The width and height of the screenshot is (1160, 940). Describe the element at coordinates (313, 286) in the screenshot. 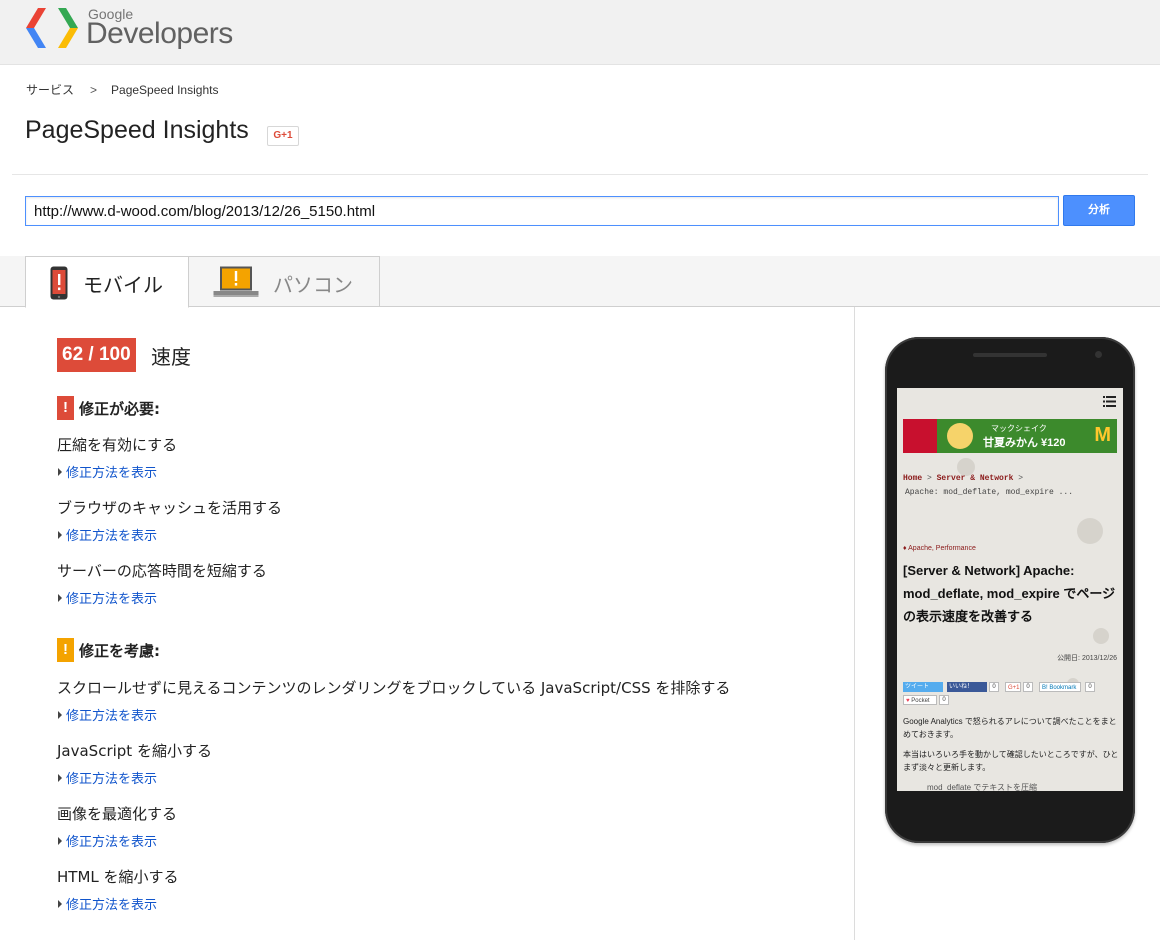

I see `tab-desktop-label: パソコン` at that location.